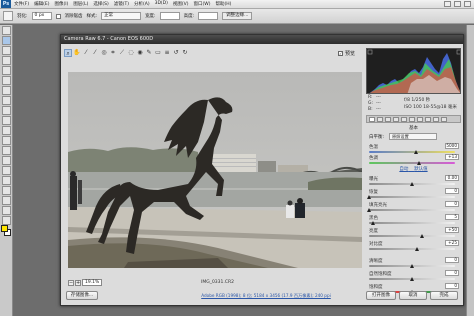  Describe the element at coordinates (372, 119) in the screenshot. I see `tab-basic` at that location.